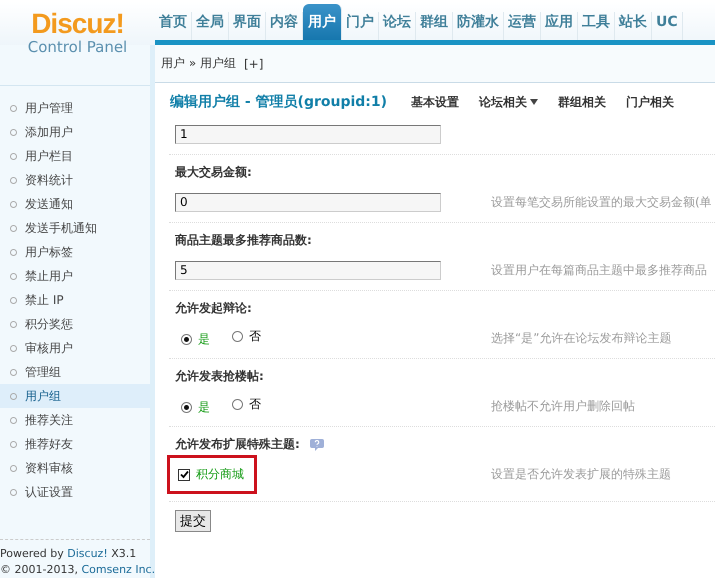 This screenshot has width=715, height=578. I want to click on nav-tab: UC, so click(667, 26).